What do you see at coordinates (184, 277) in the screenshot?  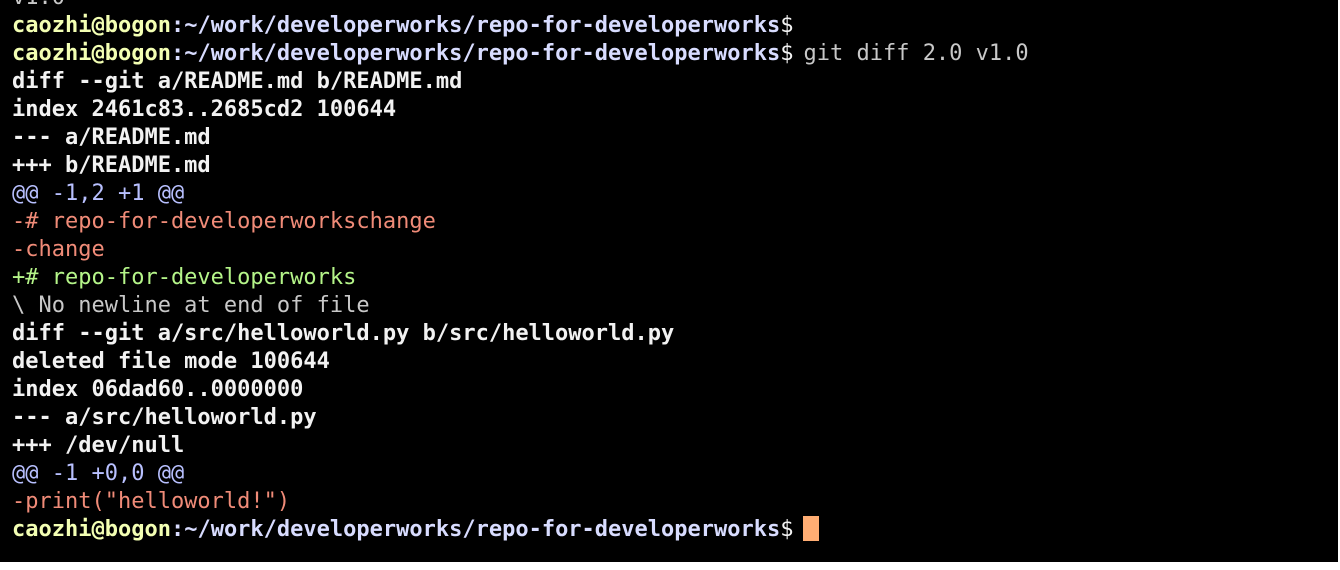 I see `output-text: +# repo-for-developerworks` at bounding box center [184, 277].